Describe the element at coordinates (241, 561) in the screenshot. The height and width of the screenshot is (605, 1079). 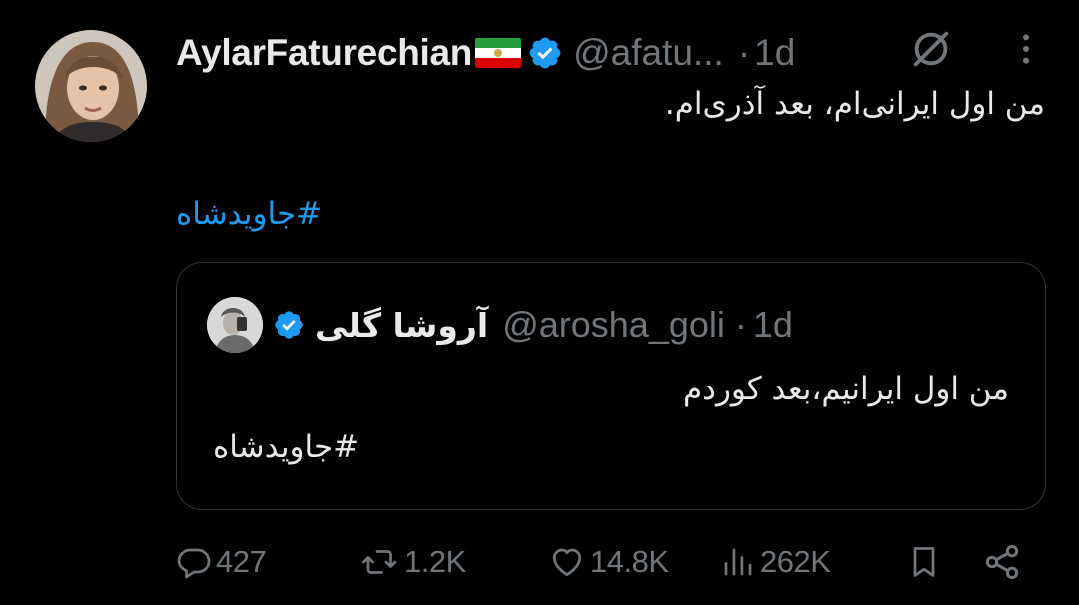
I see `reply-count: 427` at that location.